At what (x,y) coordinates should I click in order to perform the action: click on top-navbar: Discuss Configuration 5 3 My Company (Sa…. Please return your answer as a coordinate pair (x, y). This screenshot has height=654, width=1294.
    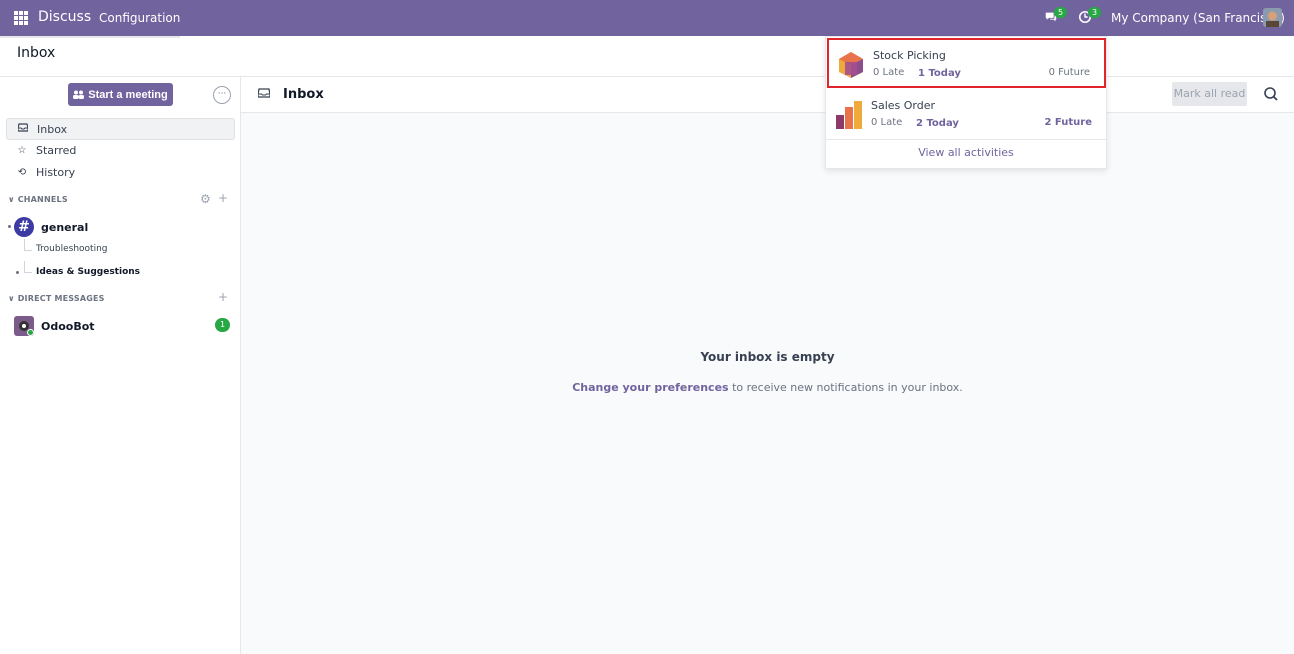
    Looking at the image, I should click on (647, 18).